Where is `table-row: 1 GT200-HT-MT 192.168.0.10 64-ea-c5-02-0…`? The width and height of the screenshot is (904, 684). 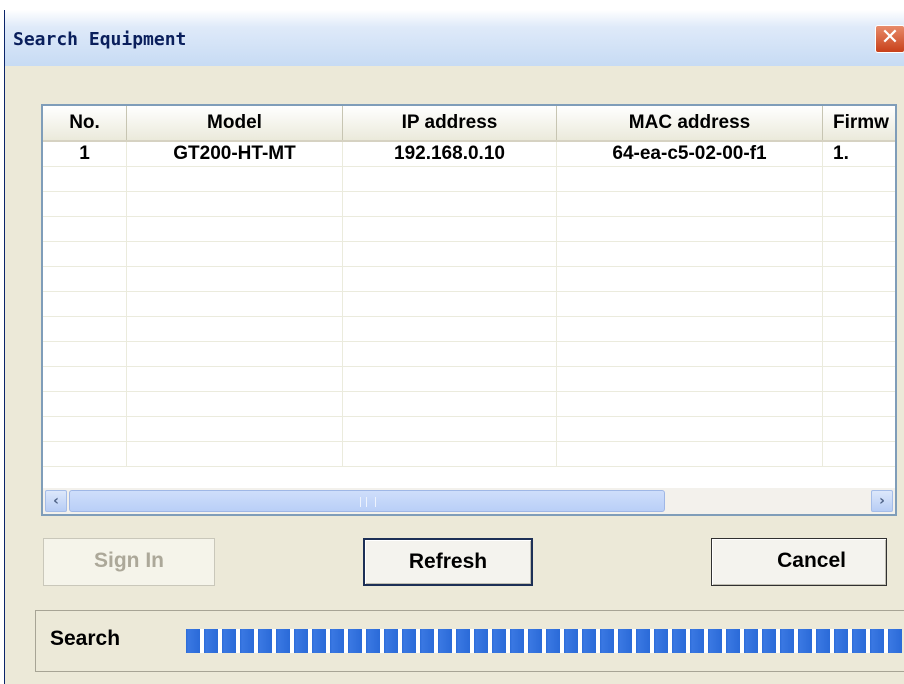
table-row: 1 GT200-HT-MT 192.168.0.10 64-ea-c5-02-0… is located at coordinates (469, 154).